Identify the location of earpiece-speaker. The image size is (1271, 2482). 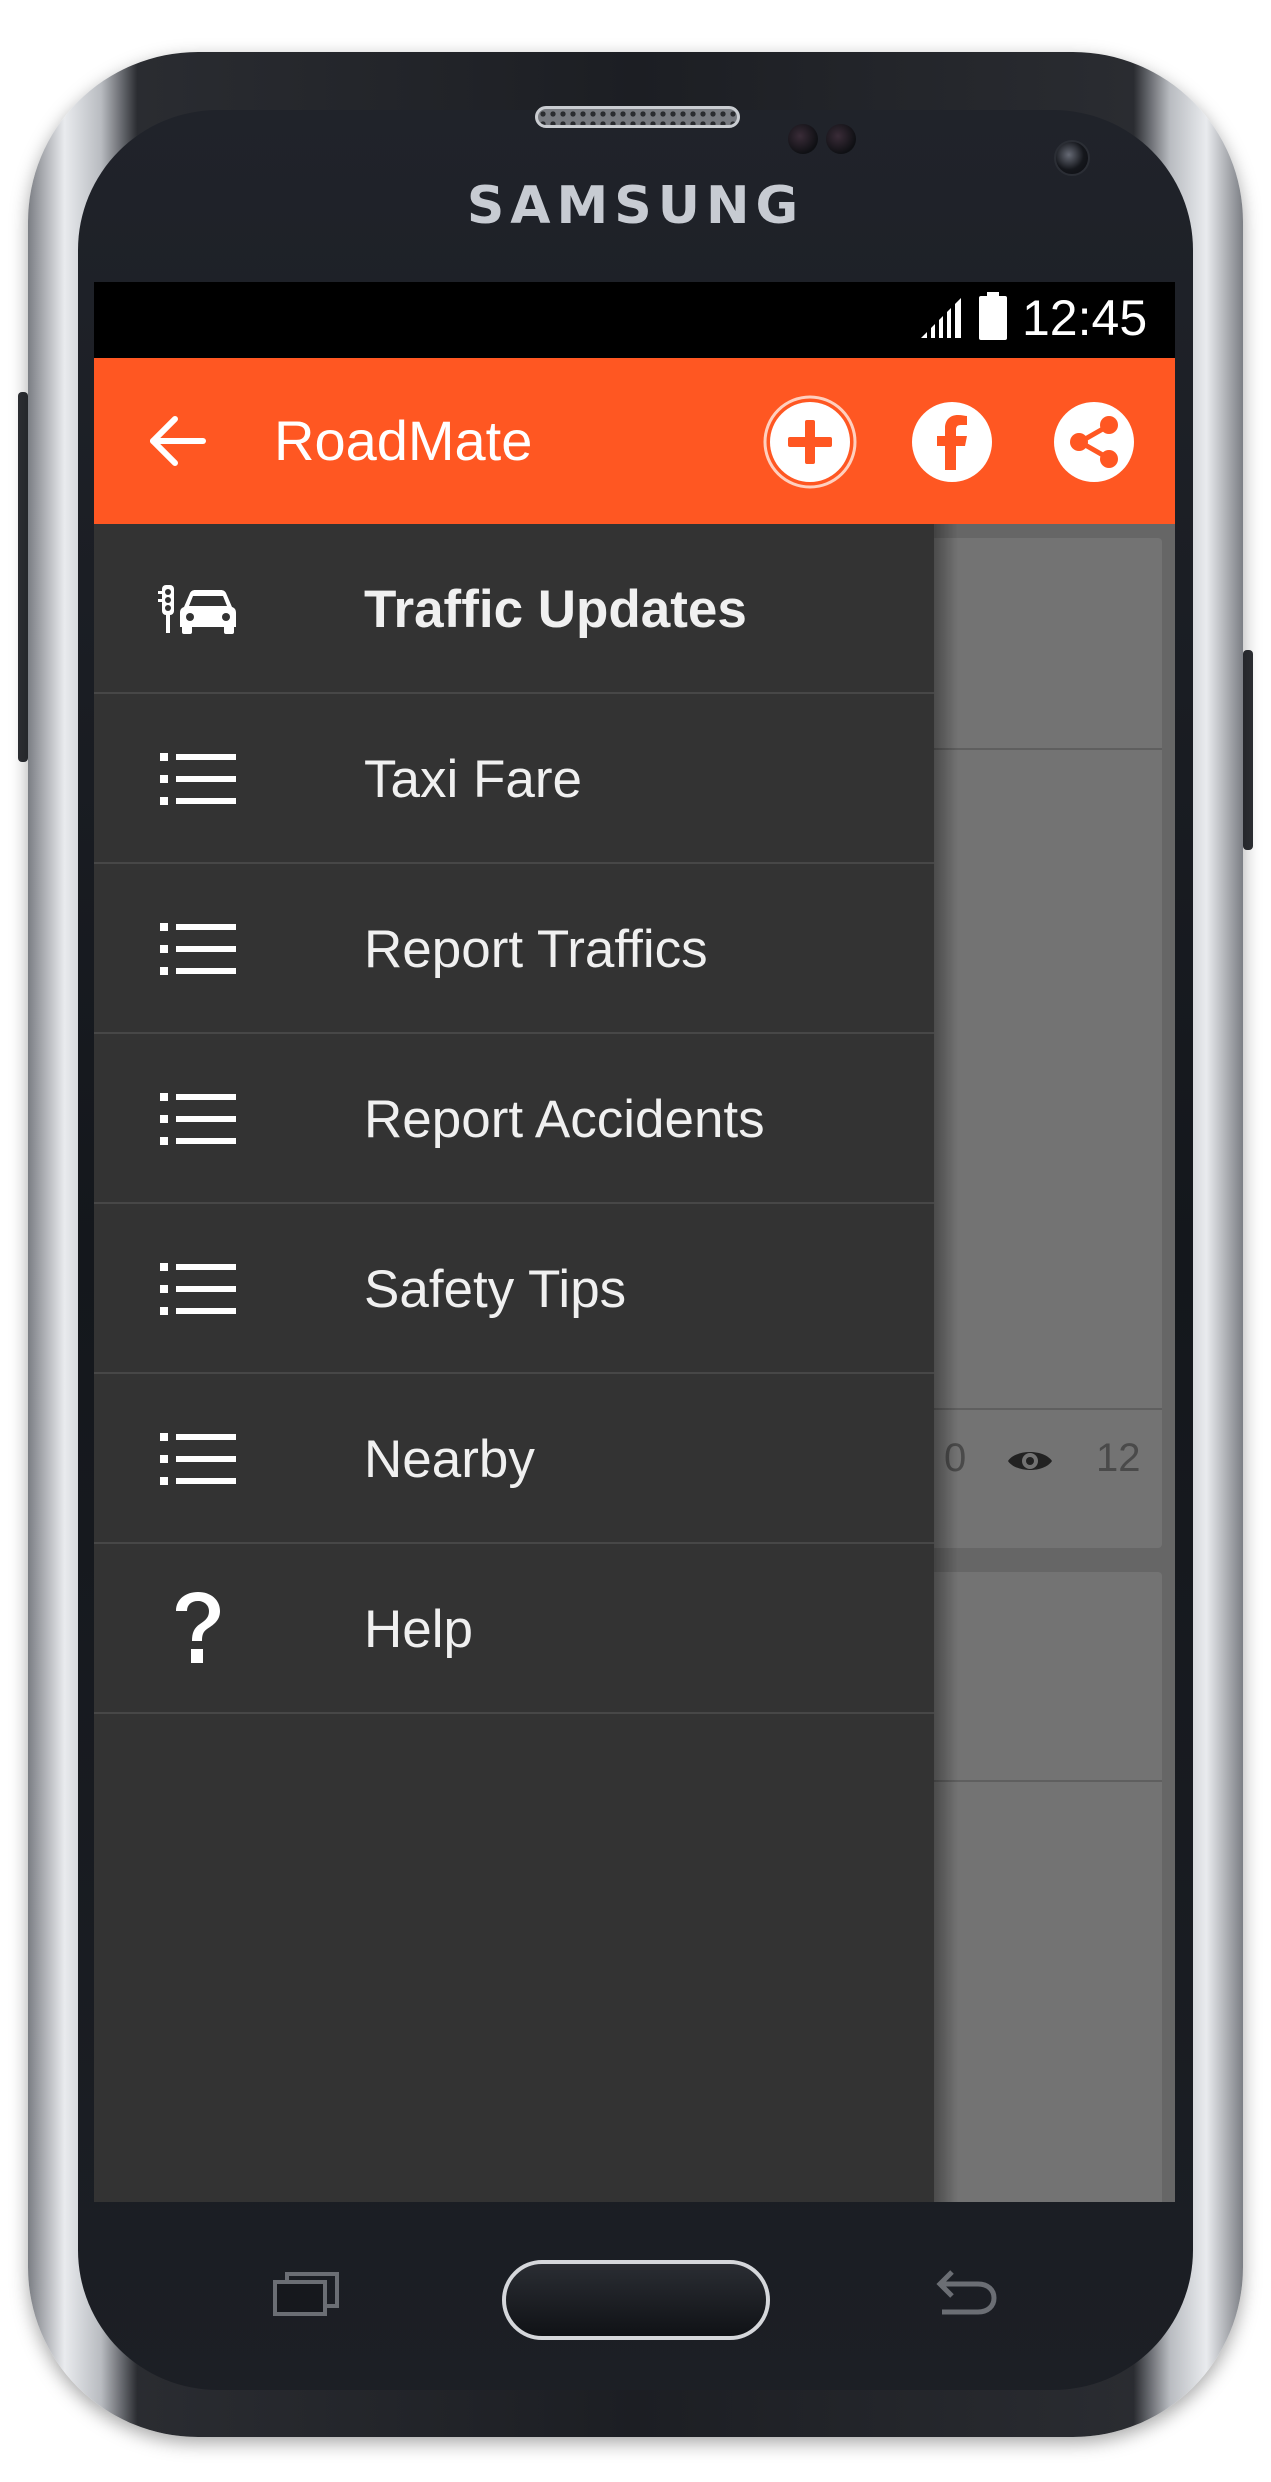
(637, 117).